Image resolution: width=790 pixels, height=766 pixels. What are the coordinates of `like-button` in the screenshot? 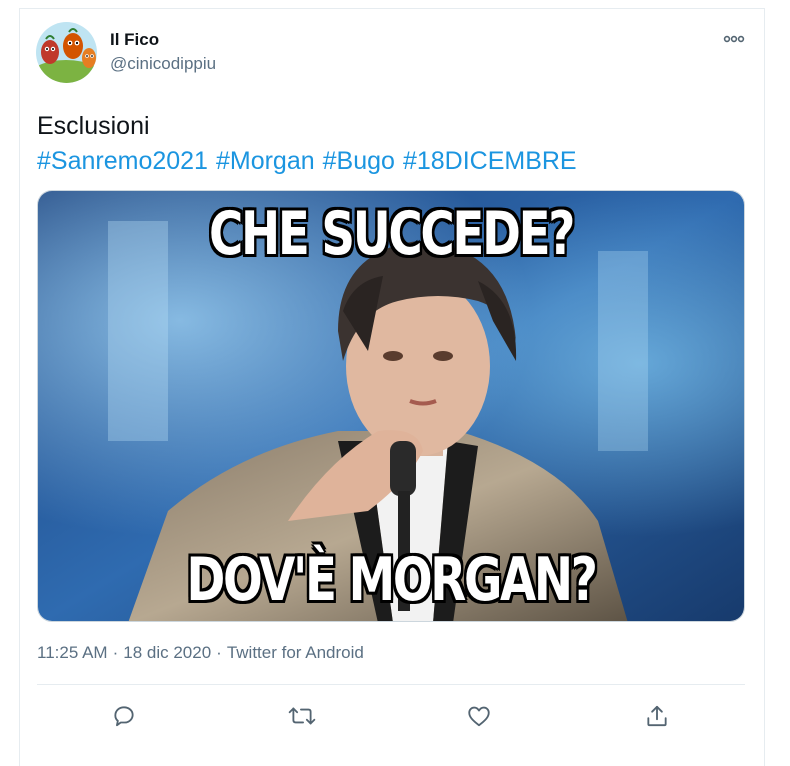 It's located at (479, 716).